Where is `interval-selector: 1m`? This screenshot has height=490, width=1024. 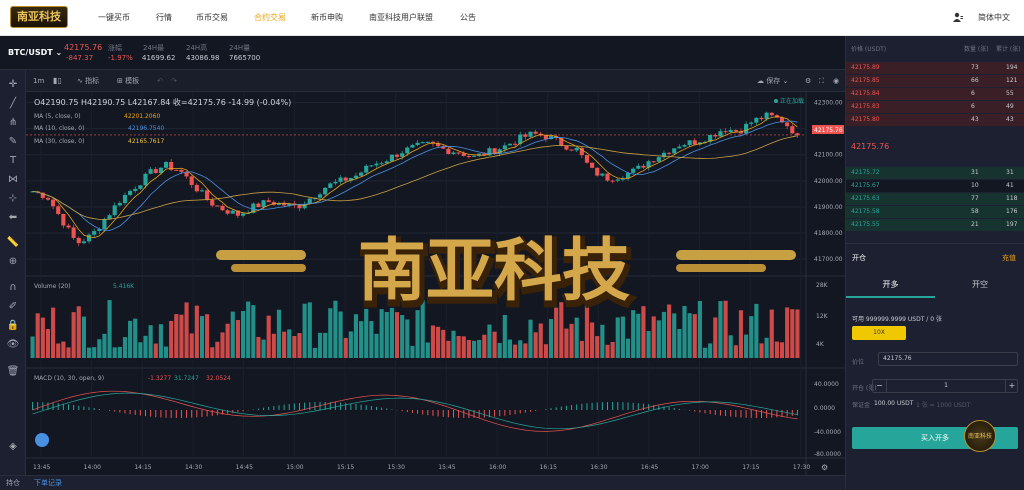 interval-selector: 1m is located at coordinates (38, 81).